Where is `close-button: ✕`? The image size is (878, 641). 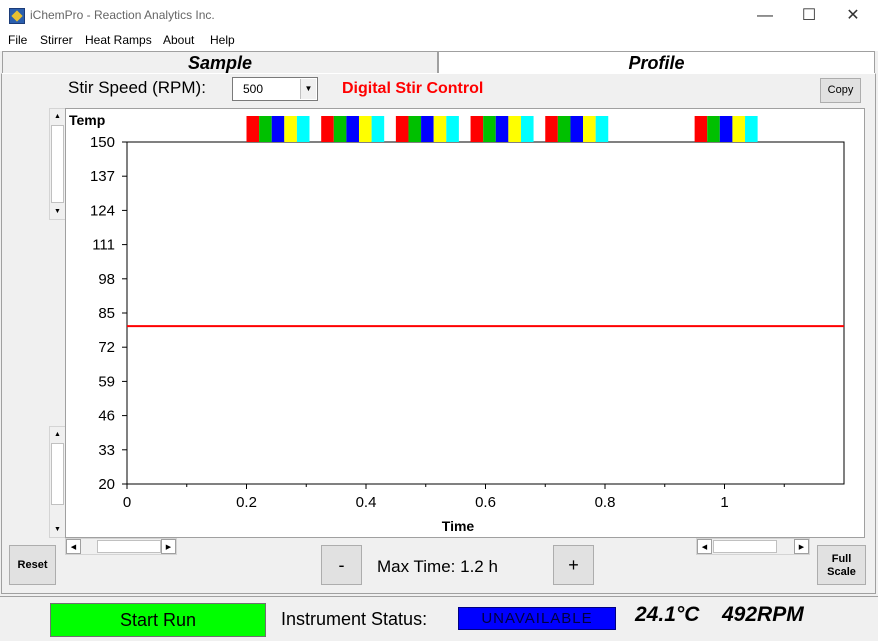 close-button: ✕ is located at coordinates (853, 15).